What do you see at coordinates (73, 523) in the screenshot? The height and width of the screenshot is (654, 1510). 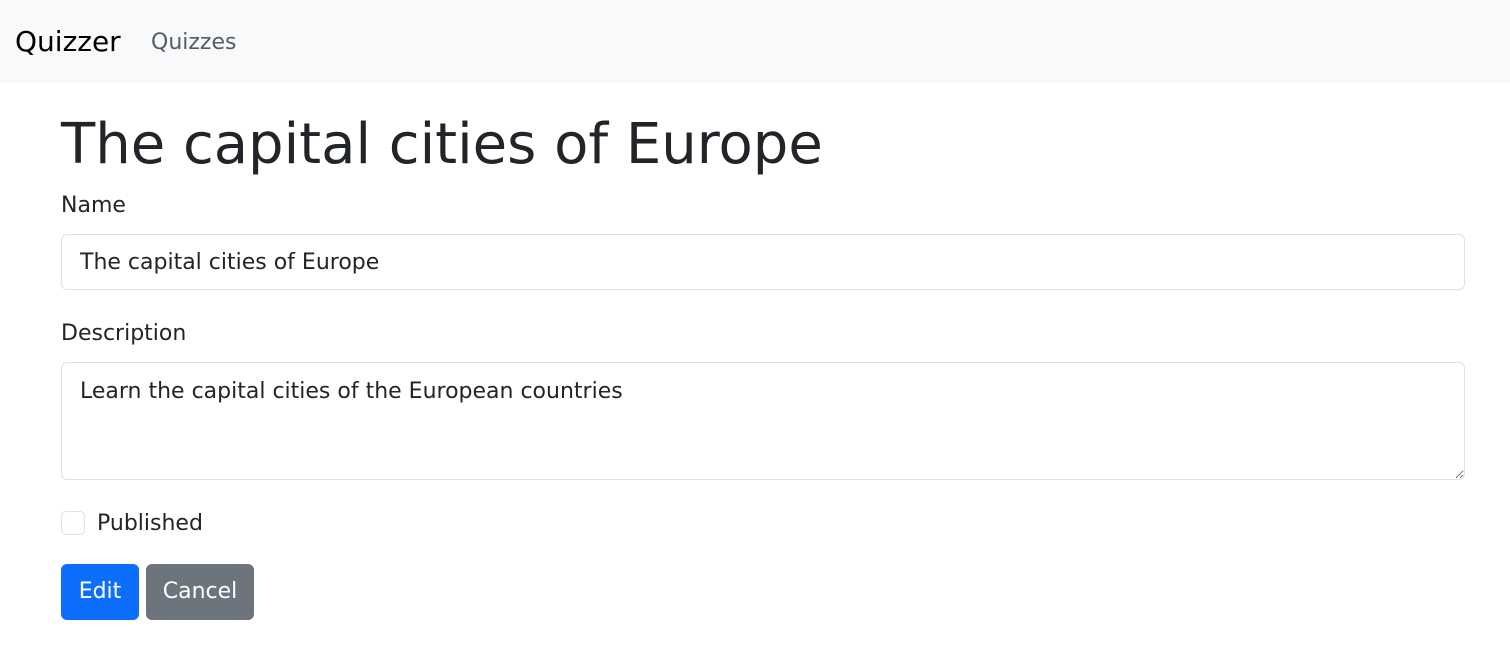 I see `published-checkbox` at bounding box center [73, 523].